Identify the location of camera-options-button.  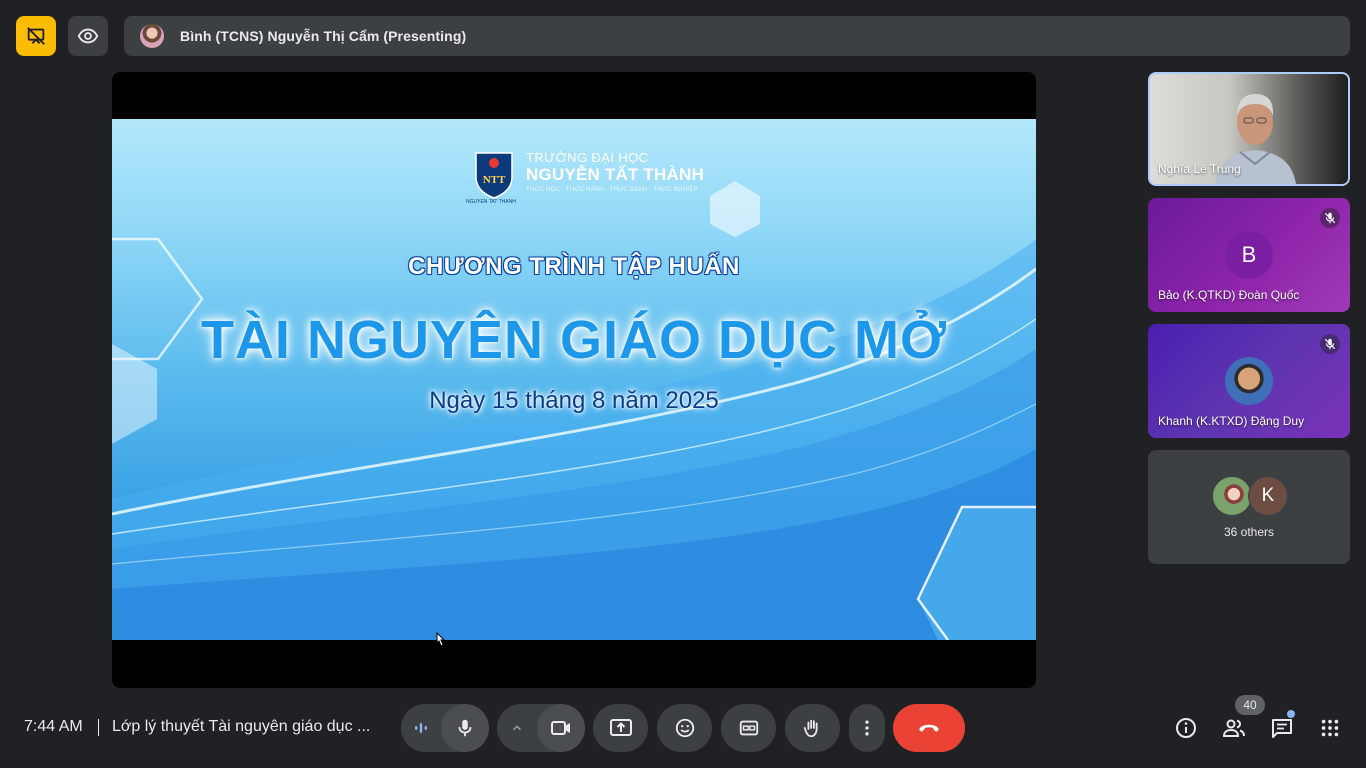
(517, 728).